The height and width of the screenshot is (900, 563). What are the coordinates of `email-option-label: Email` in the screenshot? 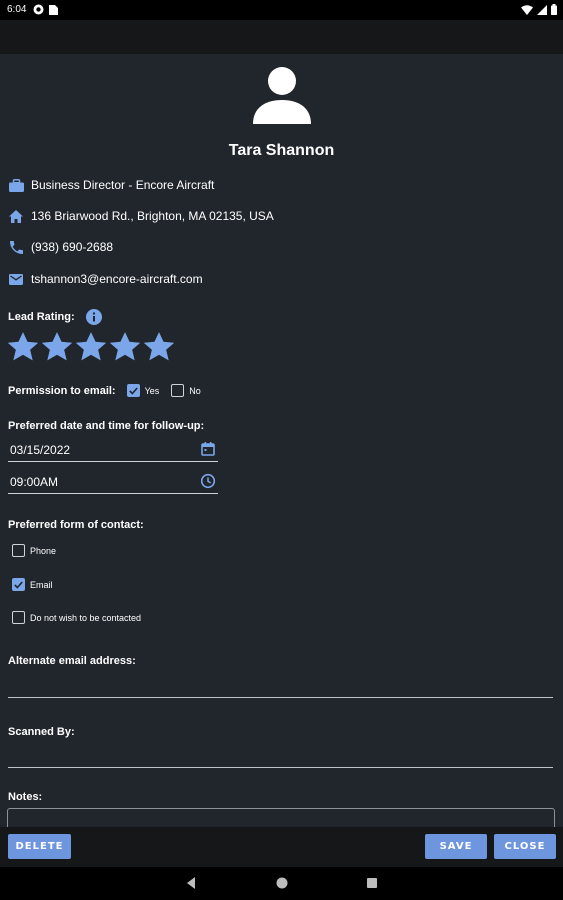 It's located at (41, 584).